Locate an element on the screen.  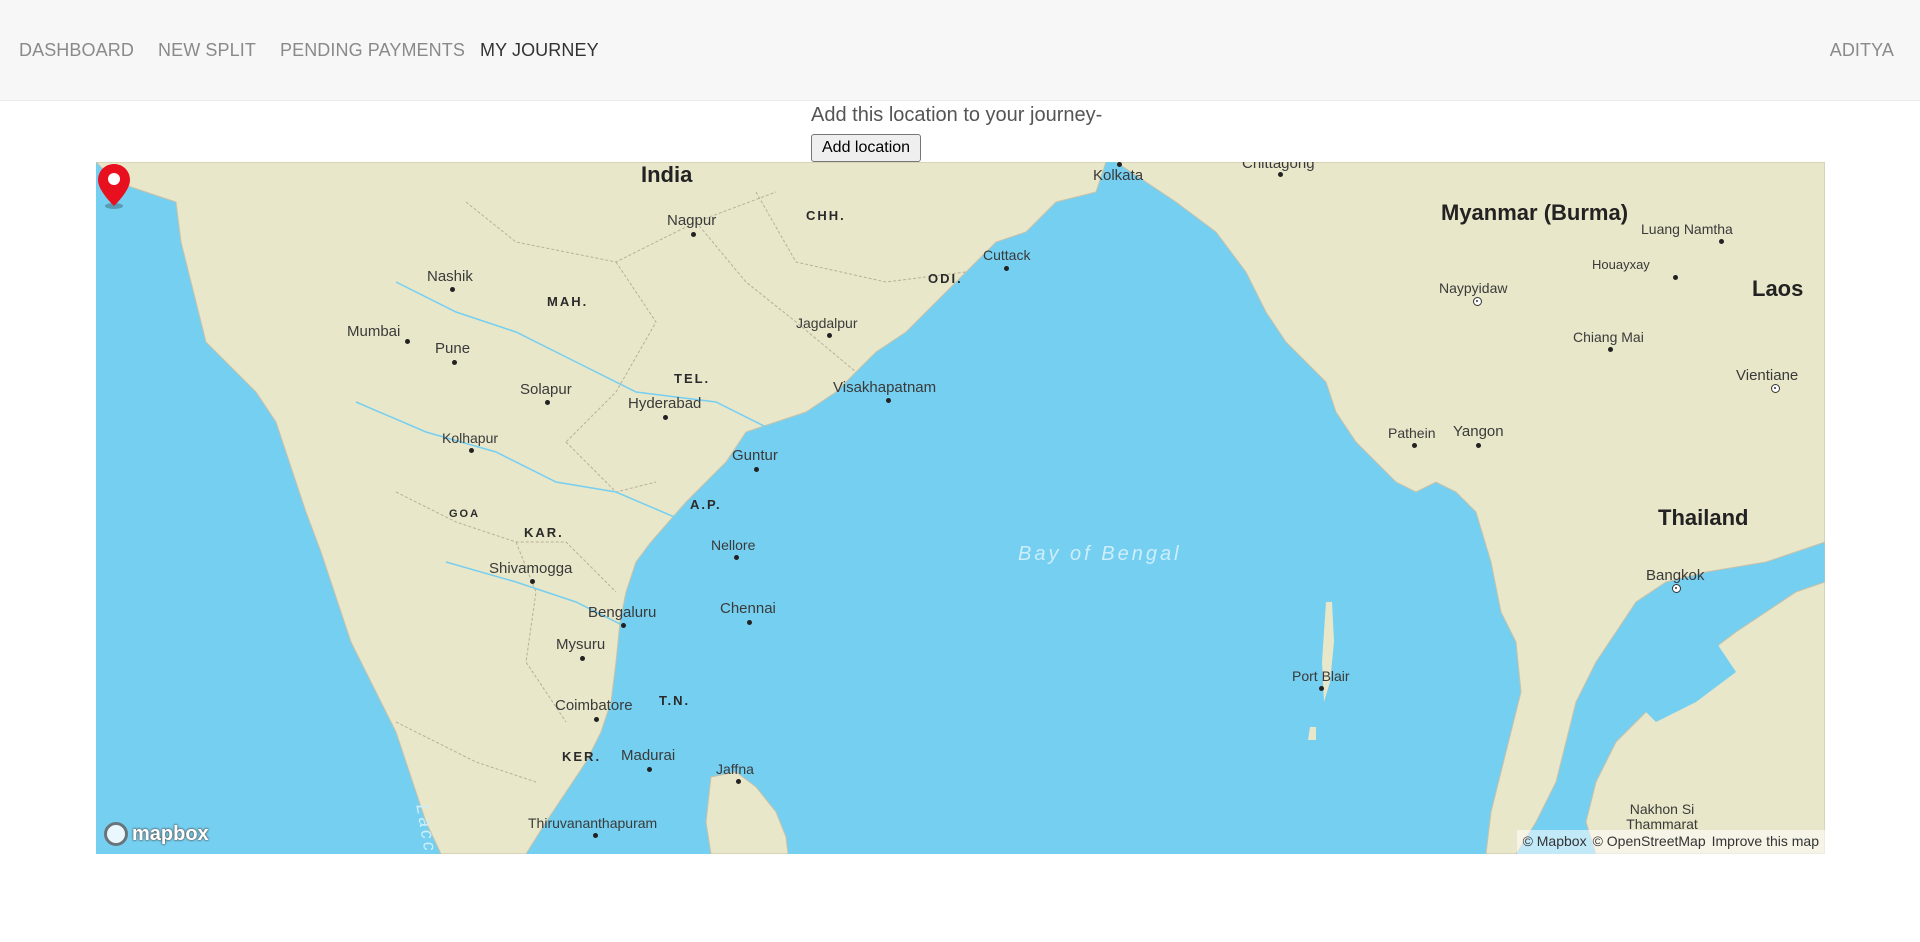
city-label-jaffna: Jaffna is located at coordinates (735, 769).